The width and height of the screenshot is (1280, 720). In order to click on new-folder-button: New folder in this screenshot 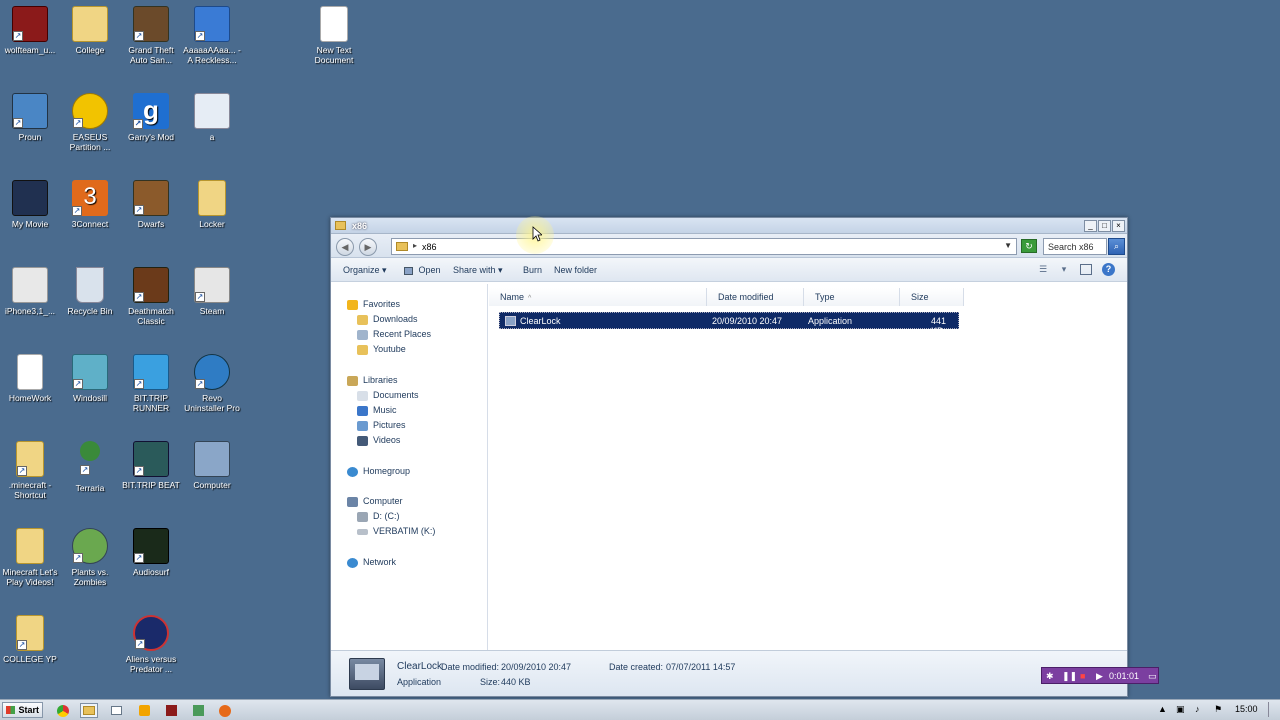, I will do `click(575, 270)`.